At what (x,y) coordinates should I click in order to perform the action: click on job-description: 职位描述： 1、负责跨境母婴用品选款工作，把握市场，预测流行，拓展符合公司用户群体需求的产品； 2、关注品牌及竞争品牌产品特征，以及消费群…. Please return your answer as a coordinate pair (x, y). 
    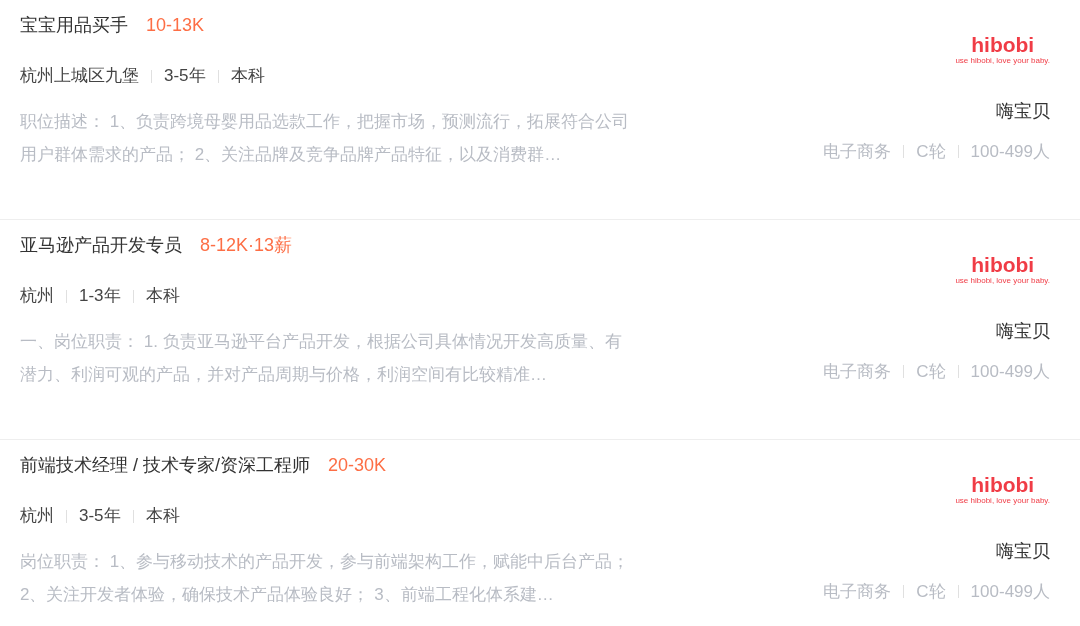
    Looking at the image, I should click on (325, 138).